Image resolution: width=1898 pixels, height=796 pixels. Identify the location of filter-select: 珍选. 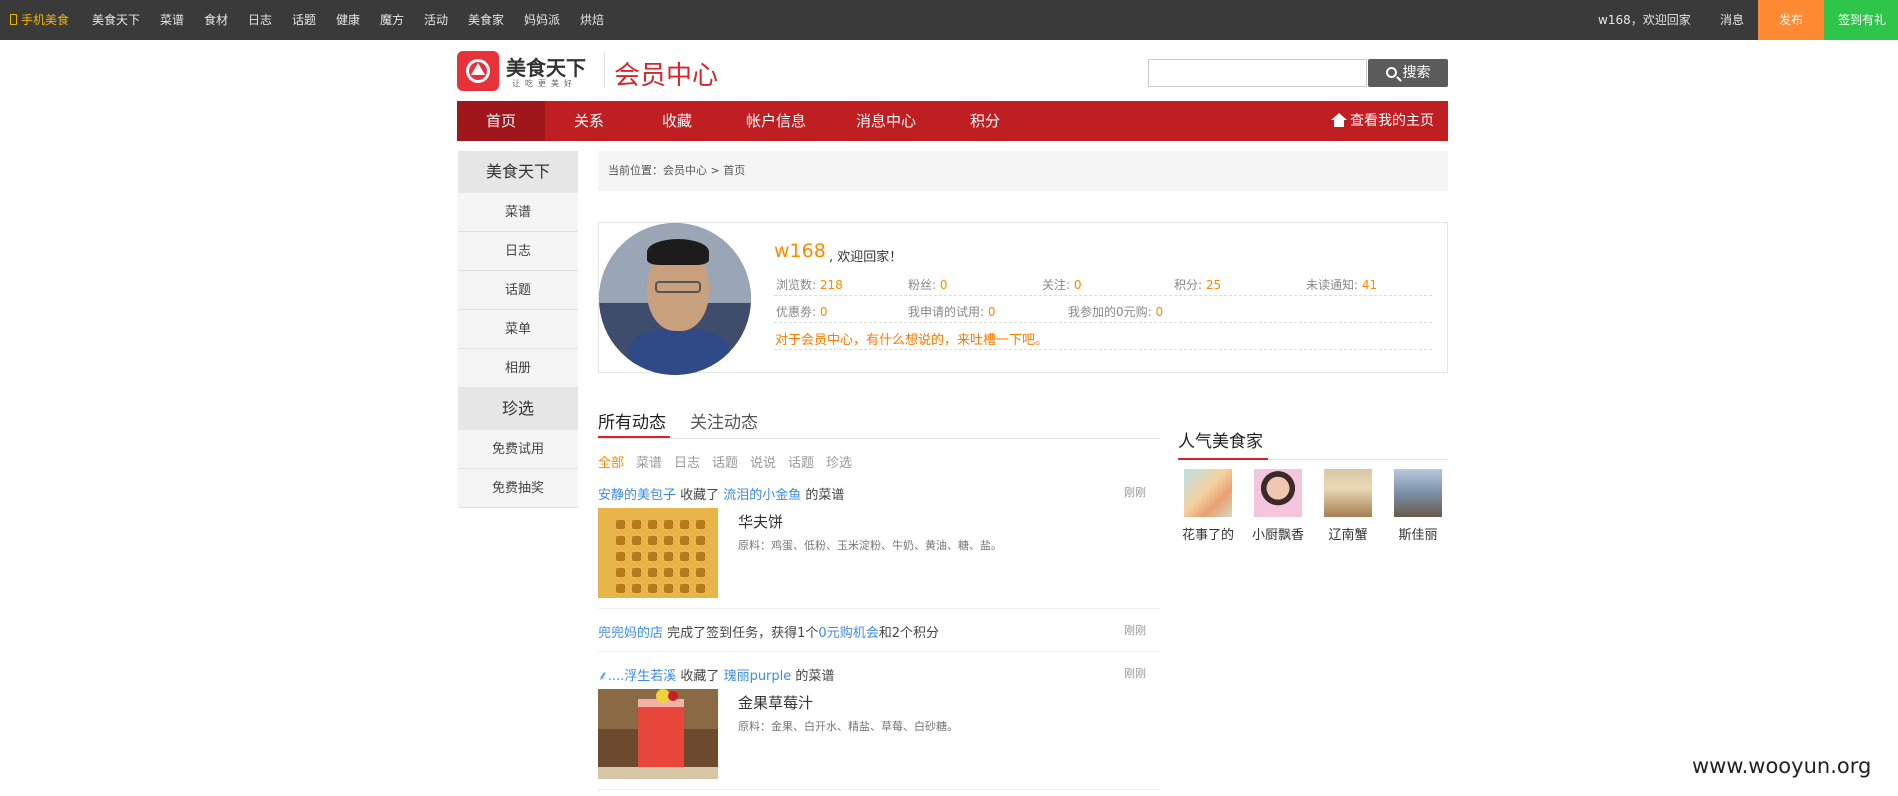
(839, 461).